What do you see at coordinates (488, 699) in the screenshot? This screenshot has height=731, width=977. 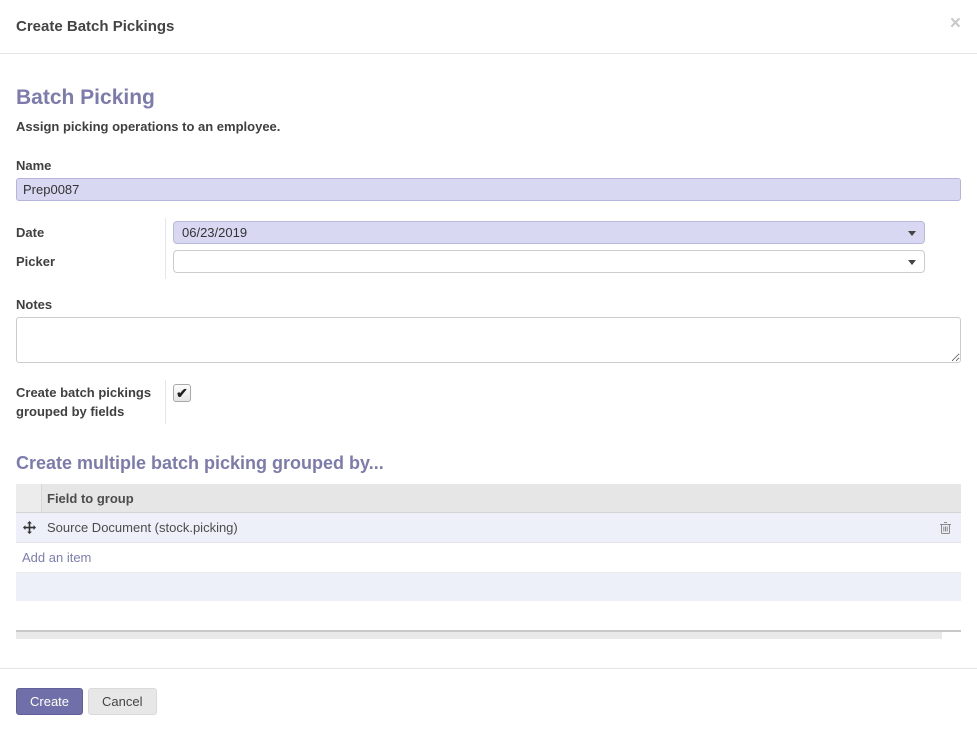 I see `dialog-footer: Create Cancel` at bounding box center [488, 699].